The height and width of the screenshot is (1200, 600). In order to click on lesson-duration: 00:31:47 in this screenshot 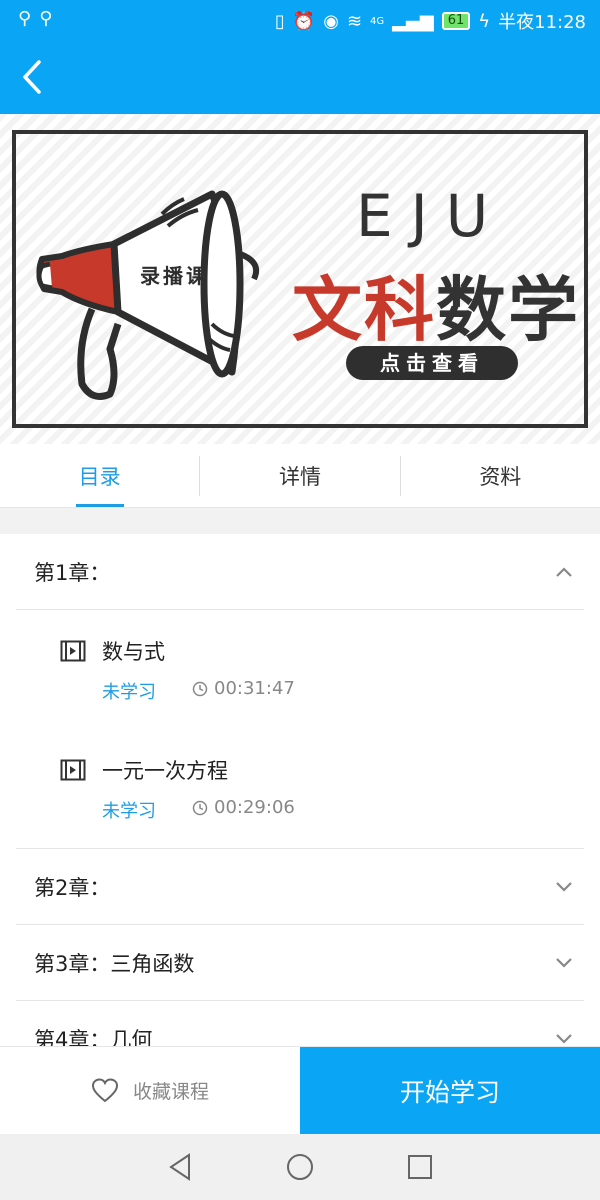, I will do `click(243, 688)`.